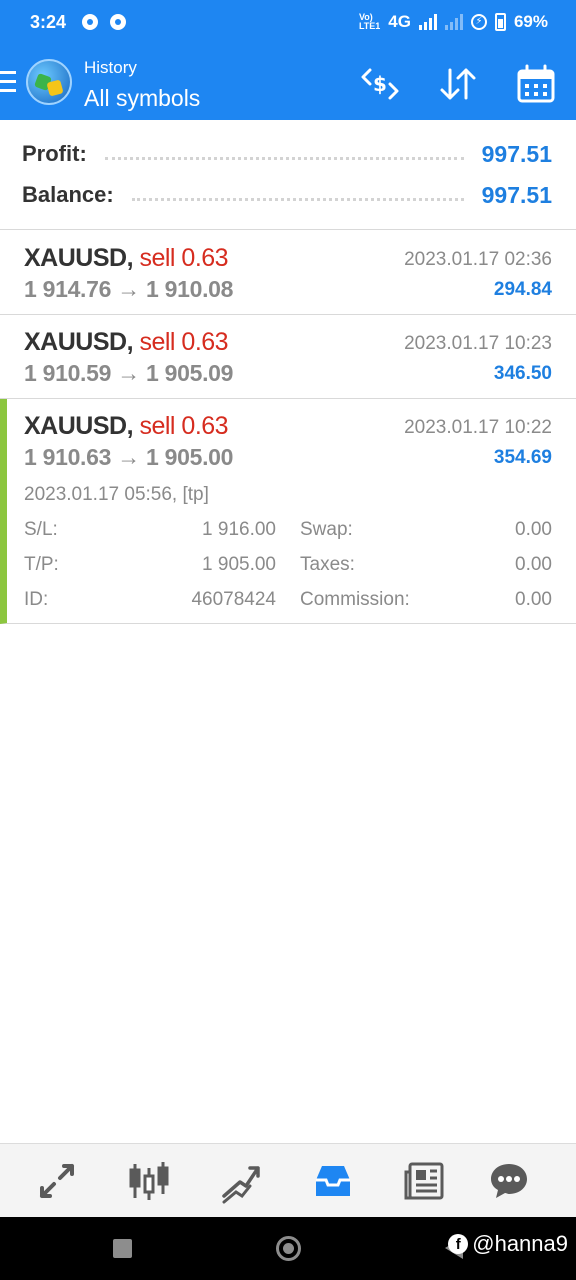 The height and width of the screenshot is (1280, 576). What do you see at coordinates (327, 564) in the screenshot?
I see `taxes-label: Taxes:` at bounding box center [327, 564].